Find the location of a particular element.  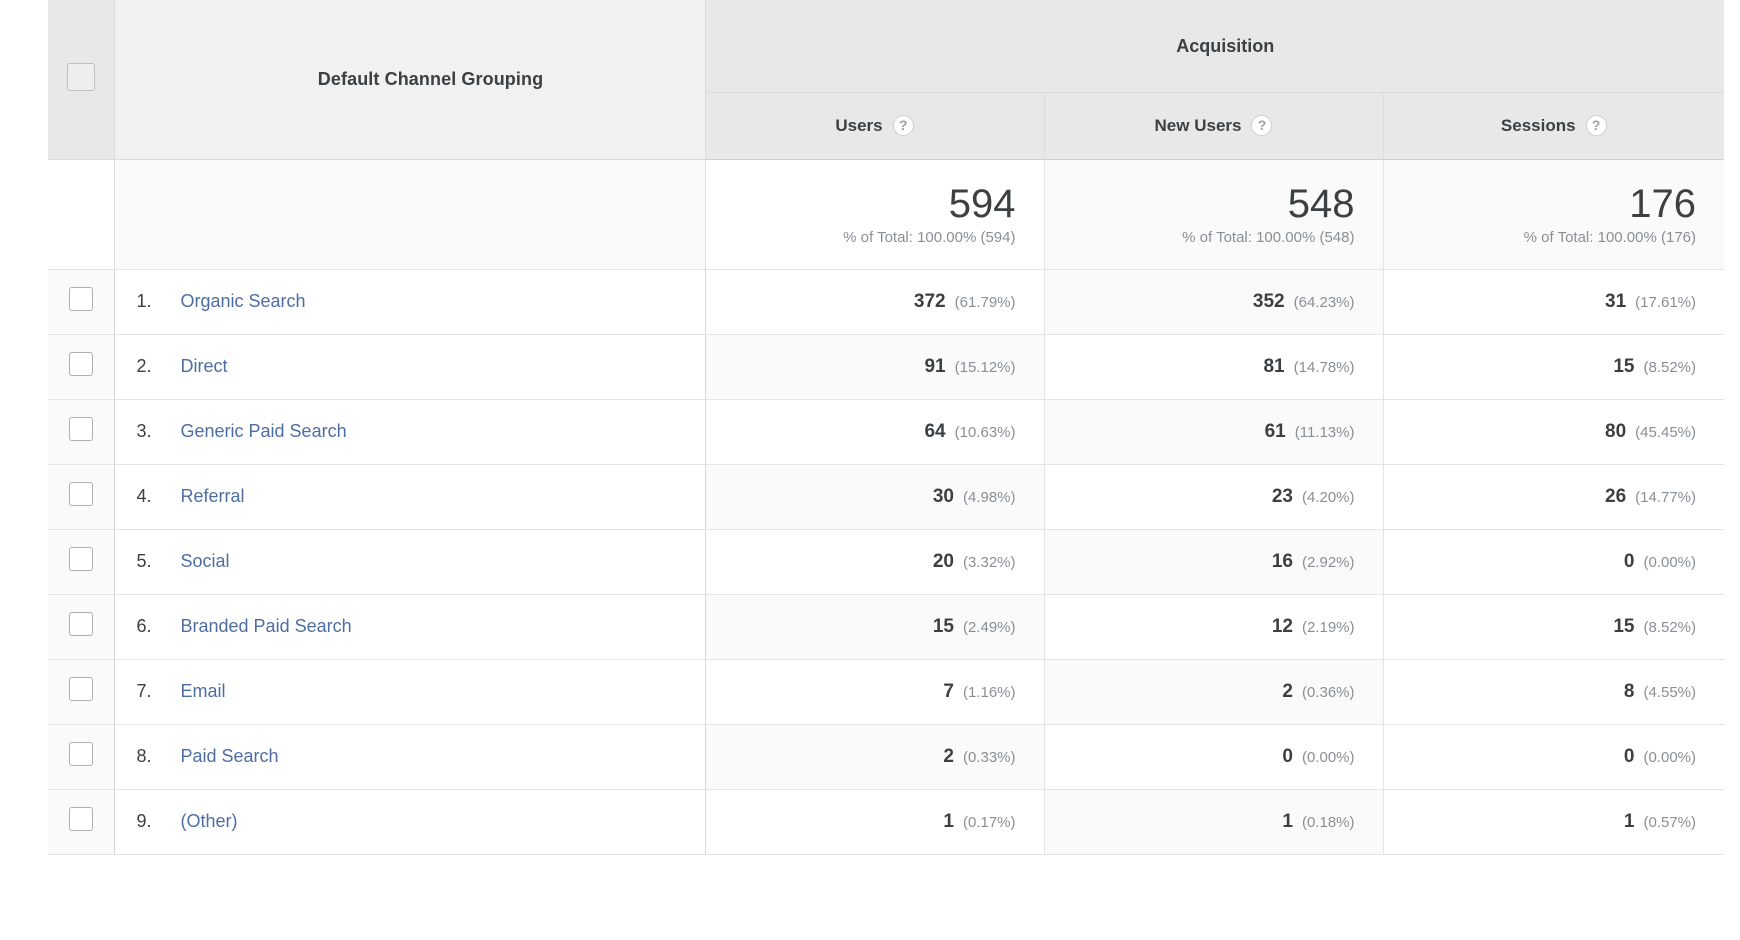

row-users-percent: (0.17%) is located at coordinates (989, 822).